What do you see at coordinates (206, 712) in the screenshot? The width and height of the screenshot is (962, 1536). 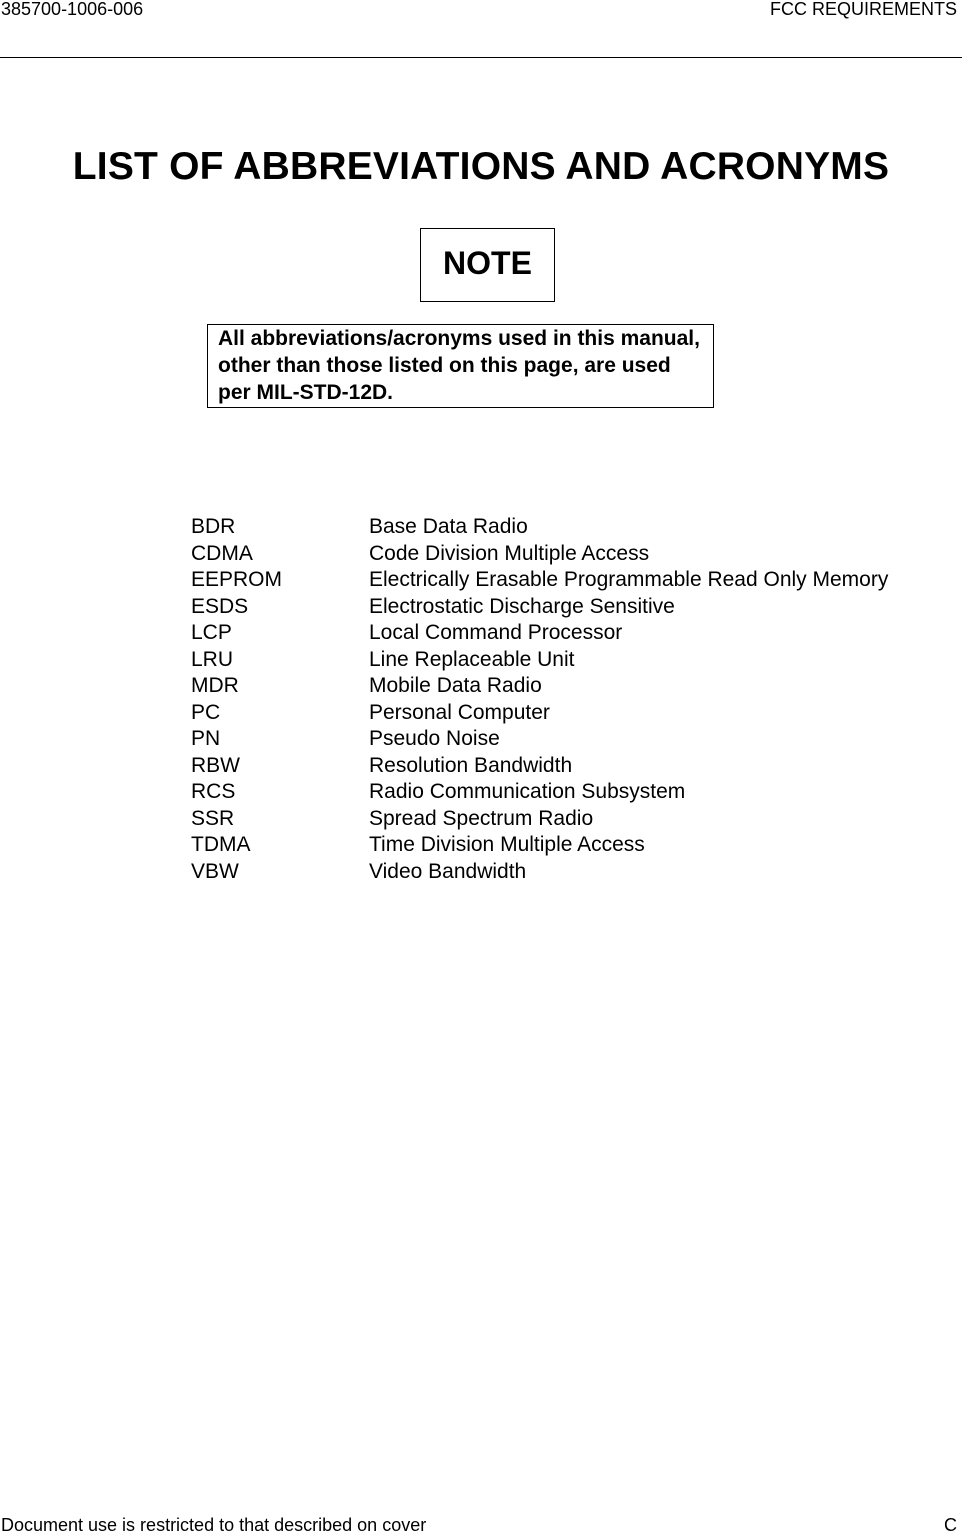 I see `abbreviation-term: PC` at bounding box center [206, 712].